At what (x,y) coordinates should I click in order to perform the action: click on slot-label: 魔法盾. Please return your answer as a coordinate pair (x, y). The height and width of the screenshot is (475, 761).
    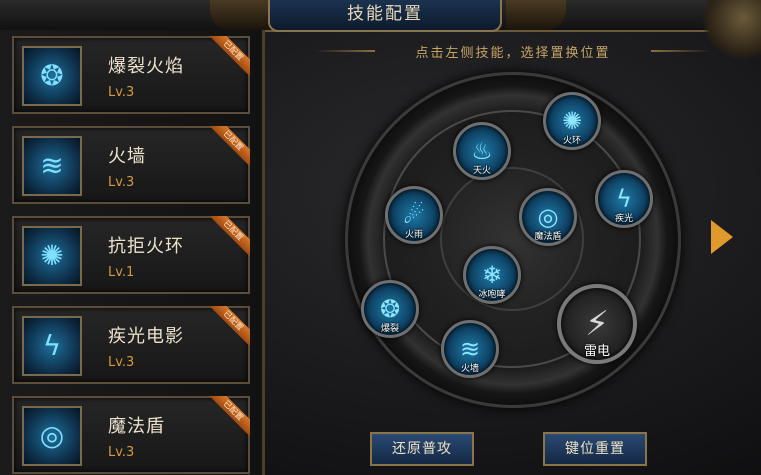
    Looking at the image, I should click on (548, 237).